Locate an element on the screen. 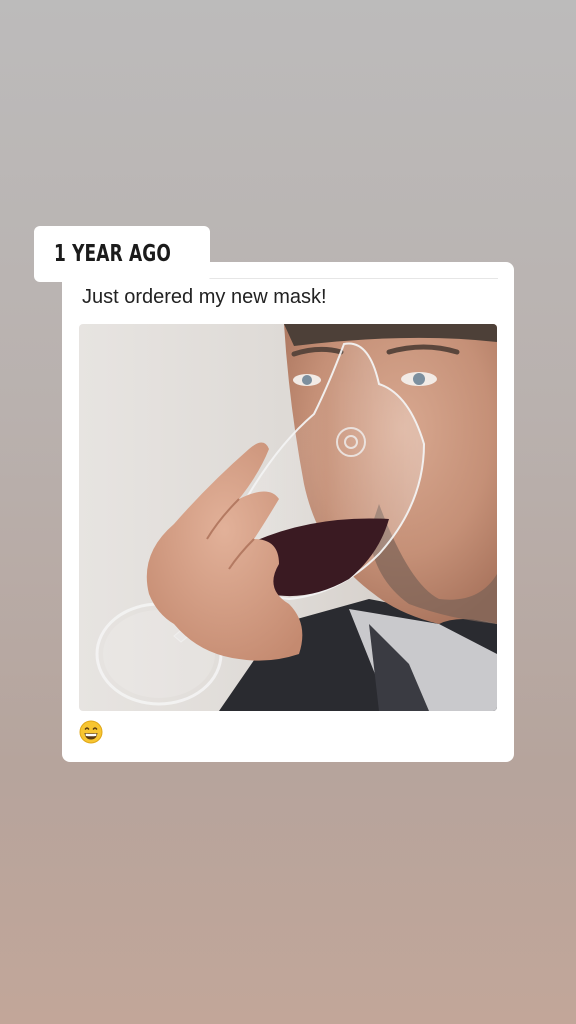 The width and height of the screenshot is (576, 1024). memory-badge: 1 YEAR AGO is located at coordinates (122, 254).